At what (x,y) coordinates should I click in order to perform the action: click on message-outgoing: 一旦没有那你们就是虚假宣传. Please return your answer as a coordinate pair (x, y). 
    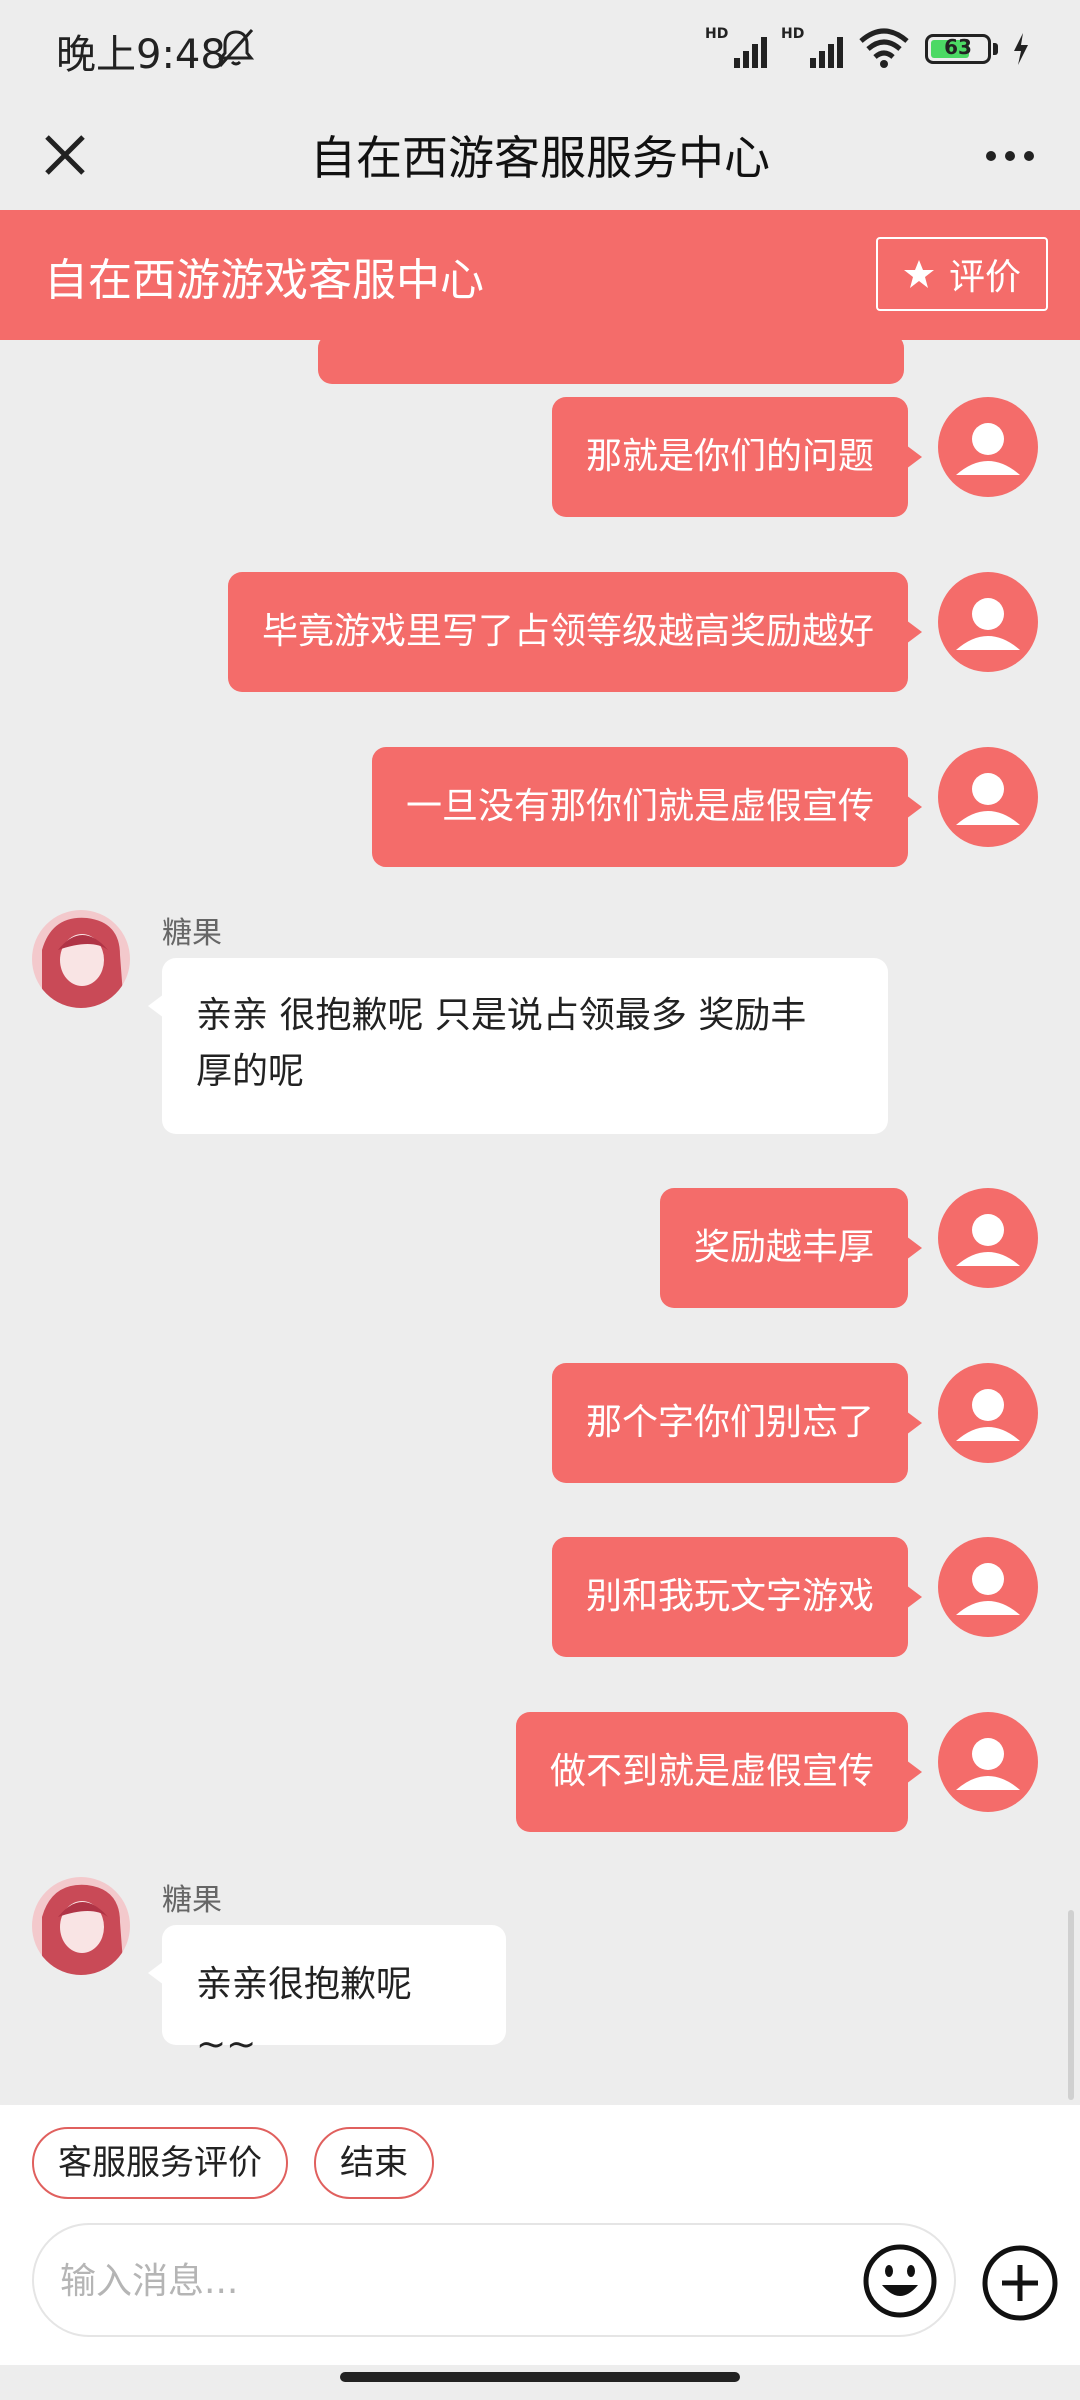
    Looking at the image, I should click on (647, 807).